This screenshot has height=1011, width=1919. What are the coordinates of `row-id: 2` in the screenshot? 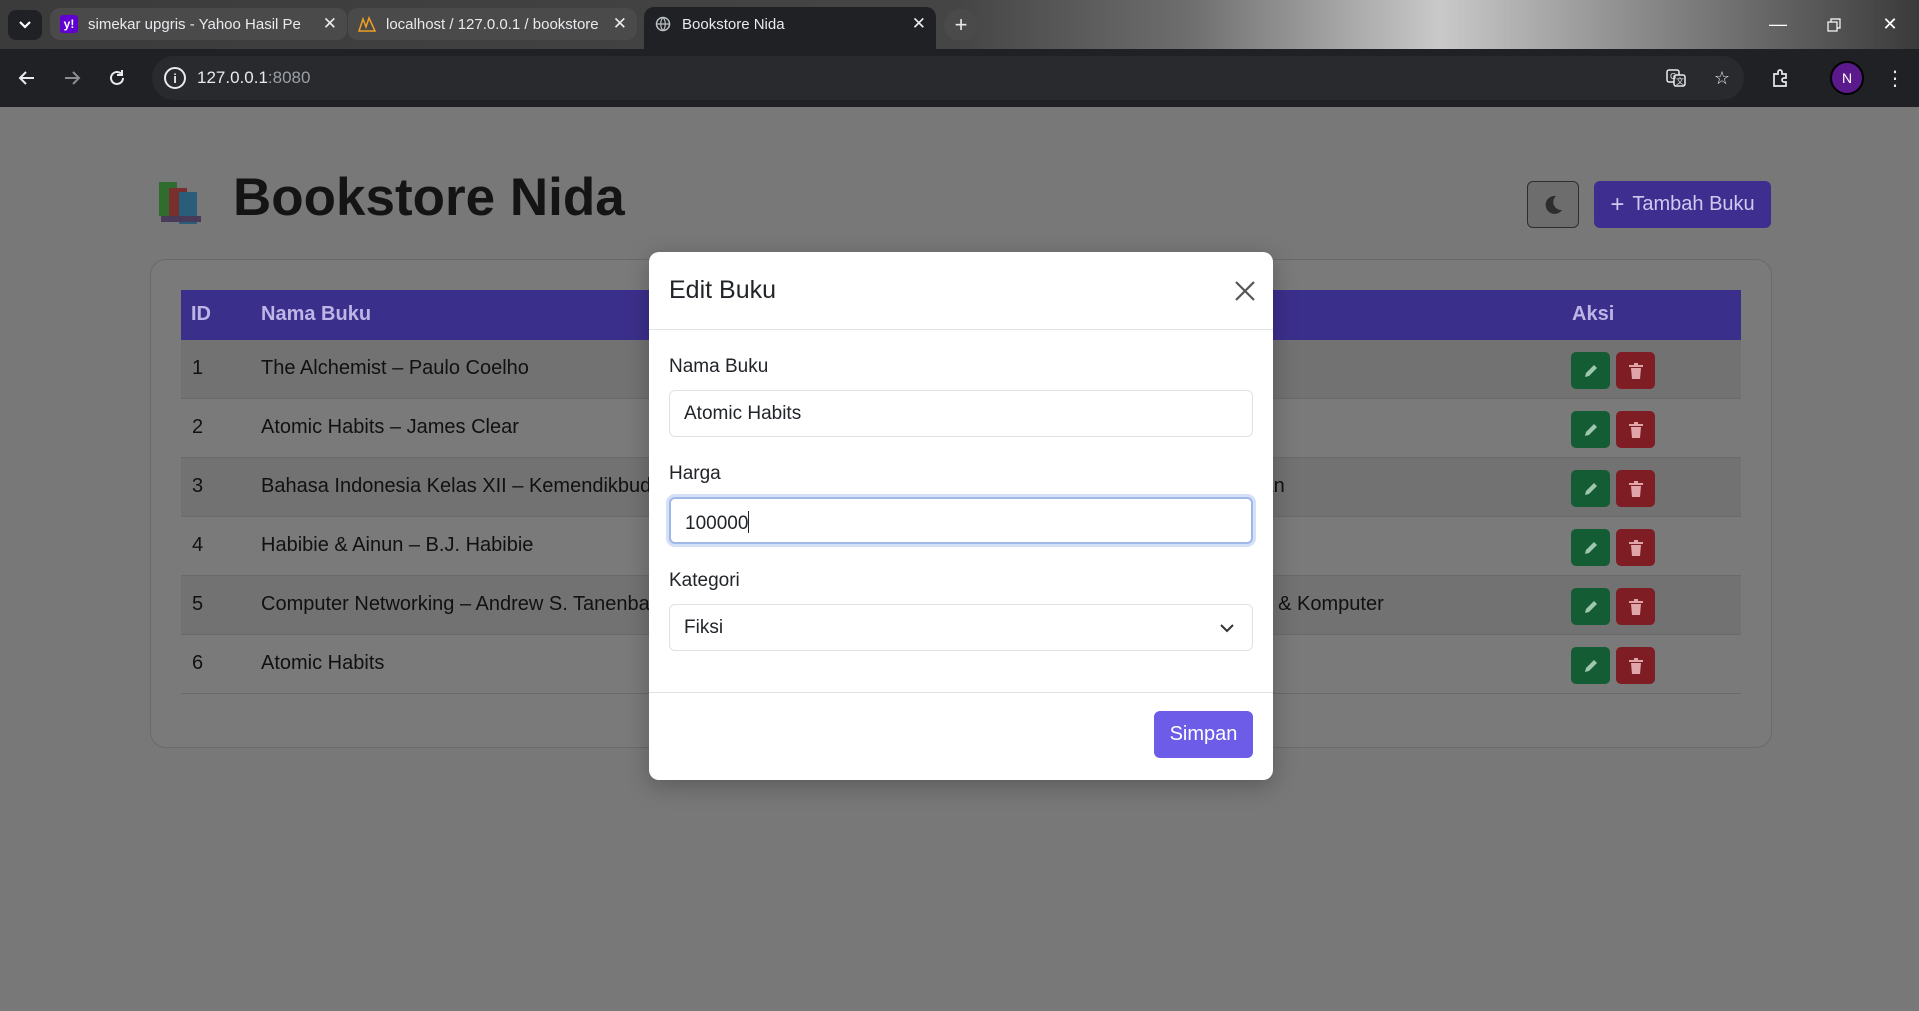 It's located at (198, 427).